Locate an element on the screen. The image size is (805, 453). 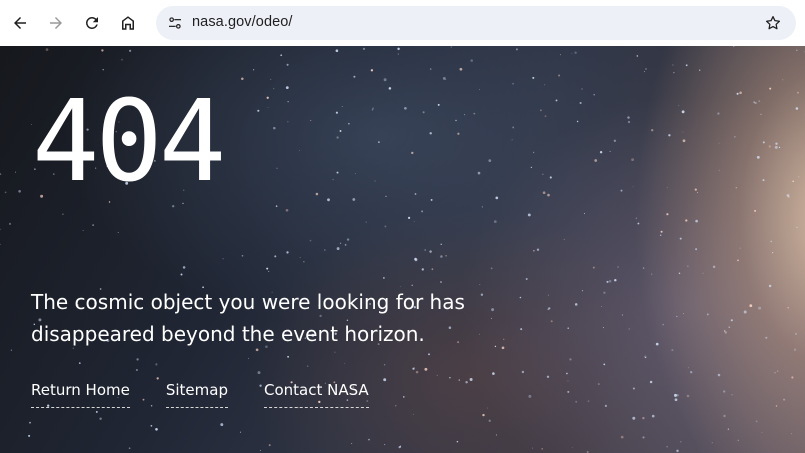
arrow-left-icon is located at coordinates (20, 23).